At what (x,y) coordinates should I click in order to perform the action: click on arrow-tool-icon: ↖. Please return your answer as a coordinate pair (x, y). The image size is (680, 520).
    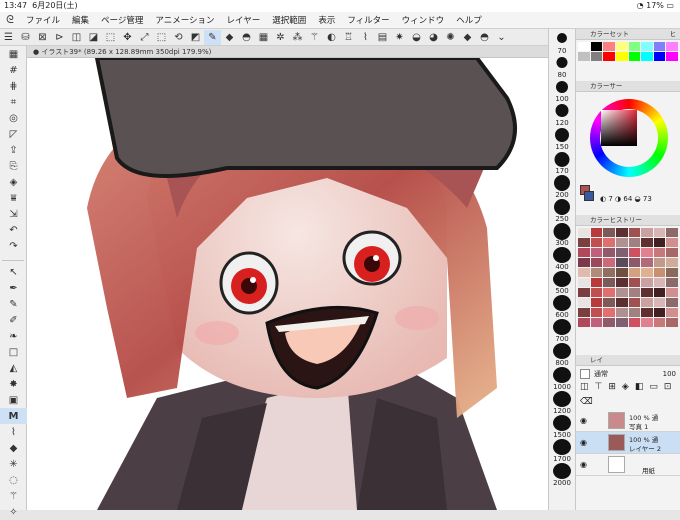
    Looking at the image, I should click on (13, 272).